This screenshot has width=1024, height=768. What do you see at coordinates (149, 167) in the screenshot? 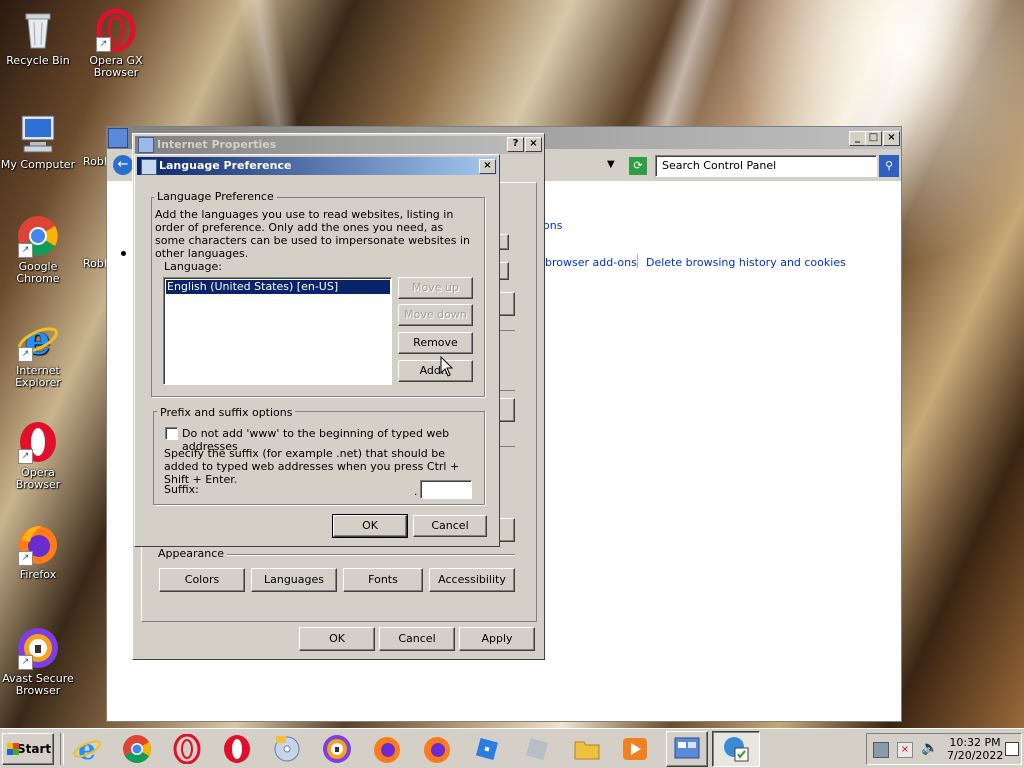
I see `language-preference-icon` at bounding box center [149, 167].